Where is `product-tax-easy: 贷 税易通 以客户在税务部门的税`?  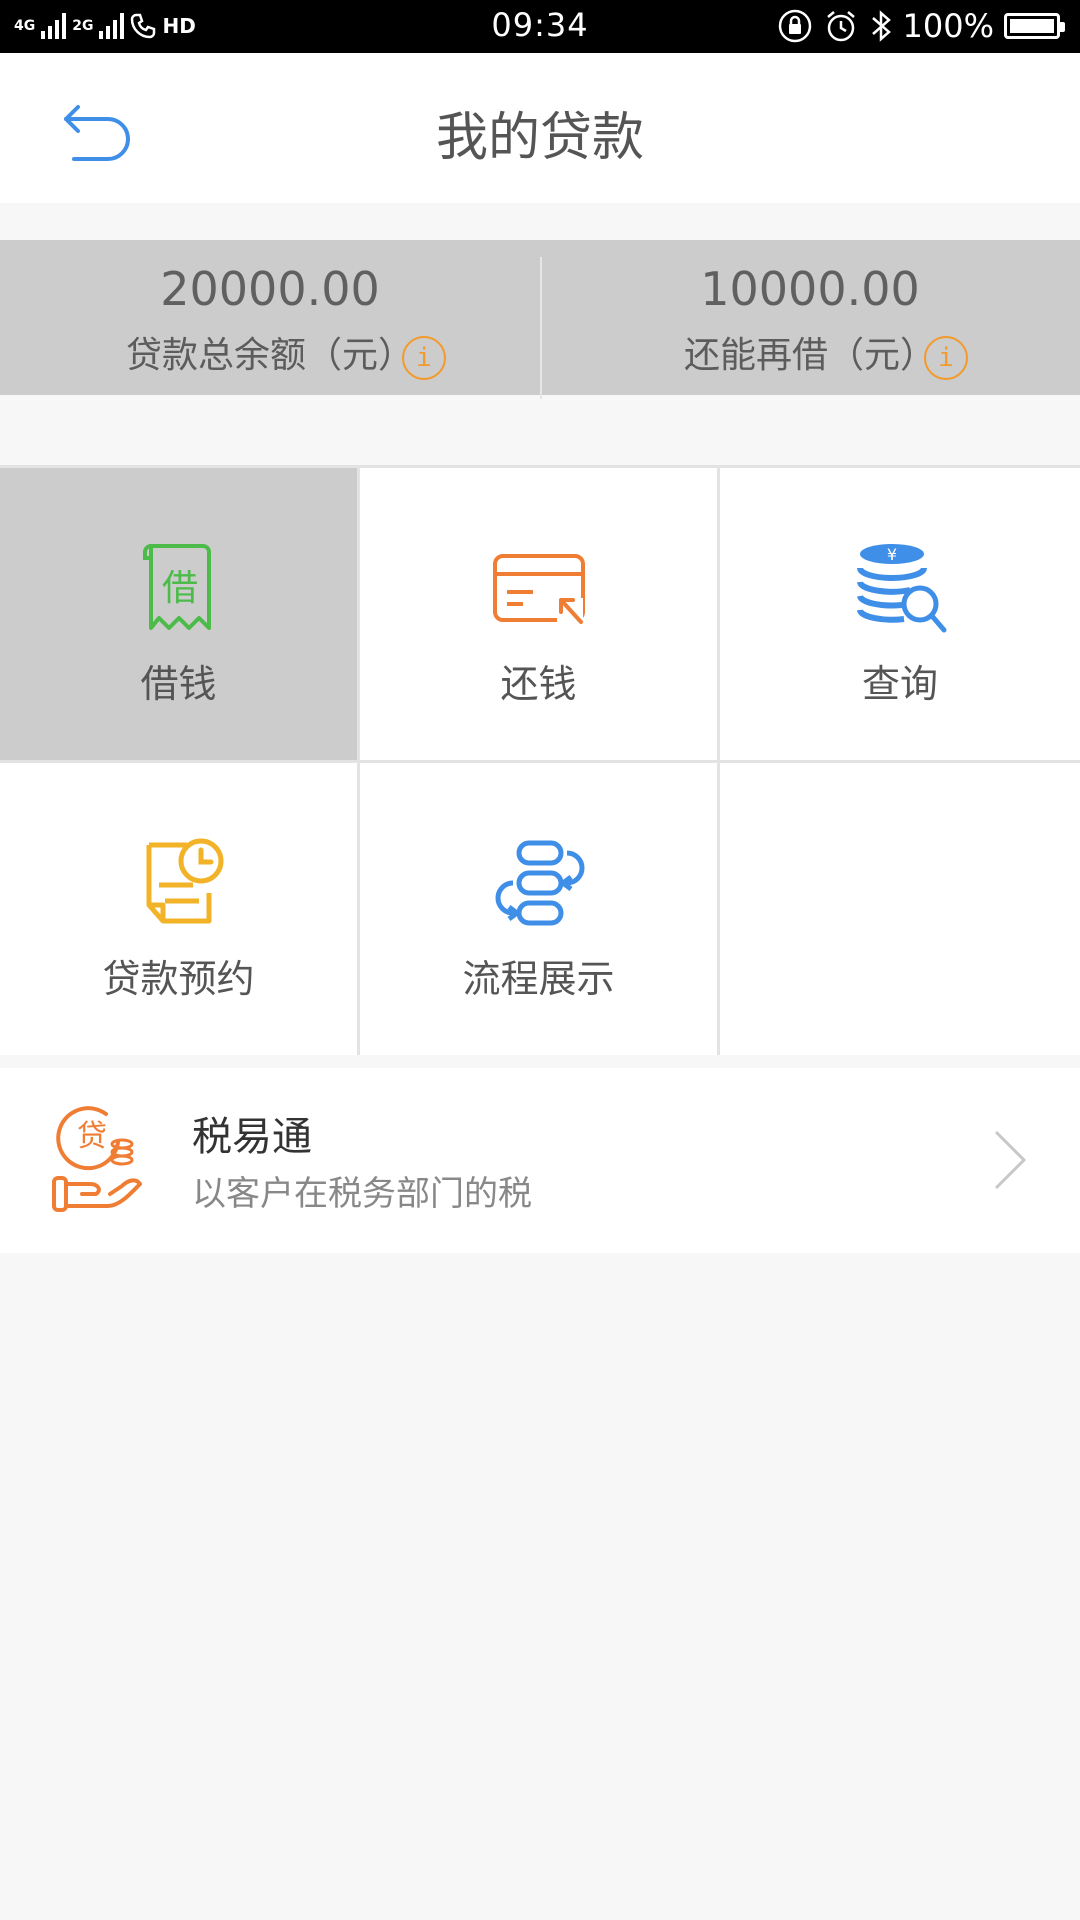 product-tax-easy: 贷 税易通 以客户在税务部门的税 is located at coordinates (540, 1160).